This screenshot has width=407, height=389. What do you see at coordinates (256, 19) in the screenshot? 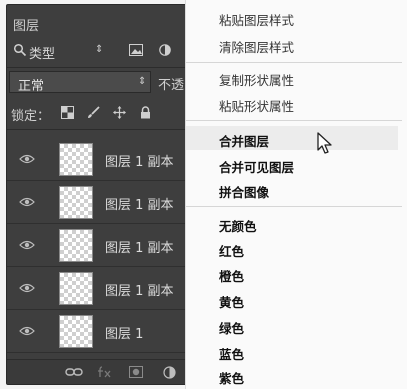
I see `menu-item-paste-layer-style: 粘贴图层样式` at bounding box center [256, 19].